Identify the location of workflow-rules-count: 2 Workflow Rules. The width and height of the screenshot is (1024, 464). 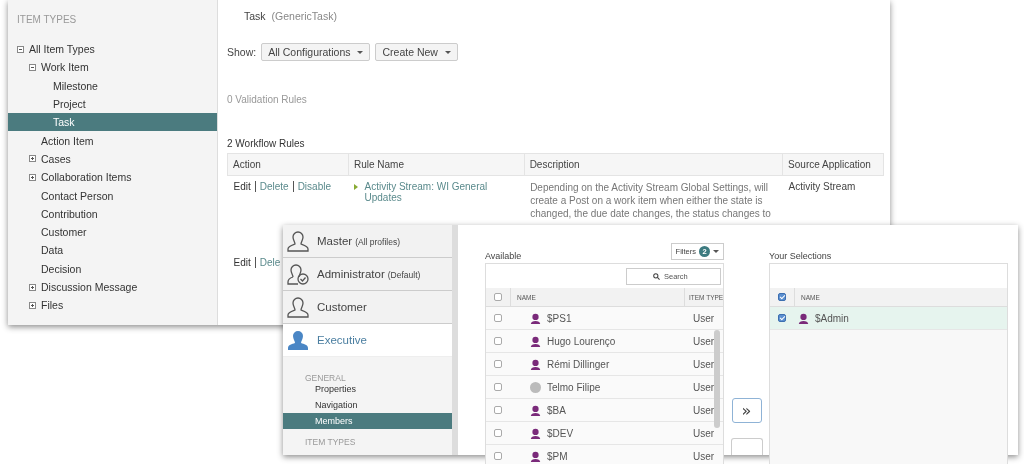
(266, 143).